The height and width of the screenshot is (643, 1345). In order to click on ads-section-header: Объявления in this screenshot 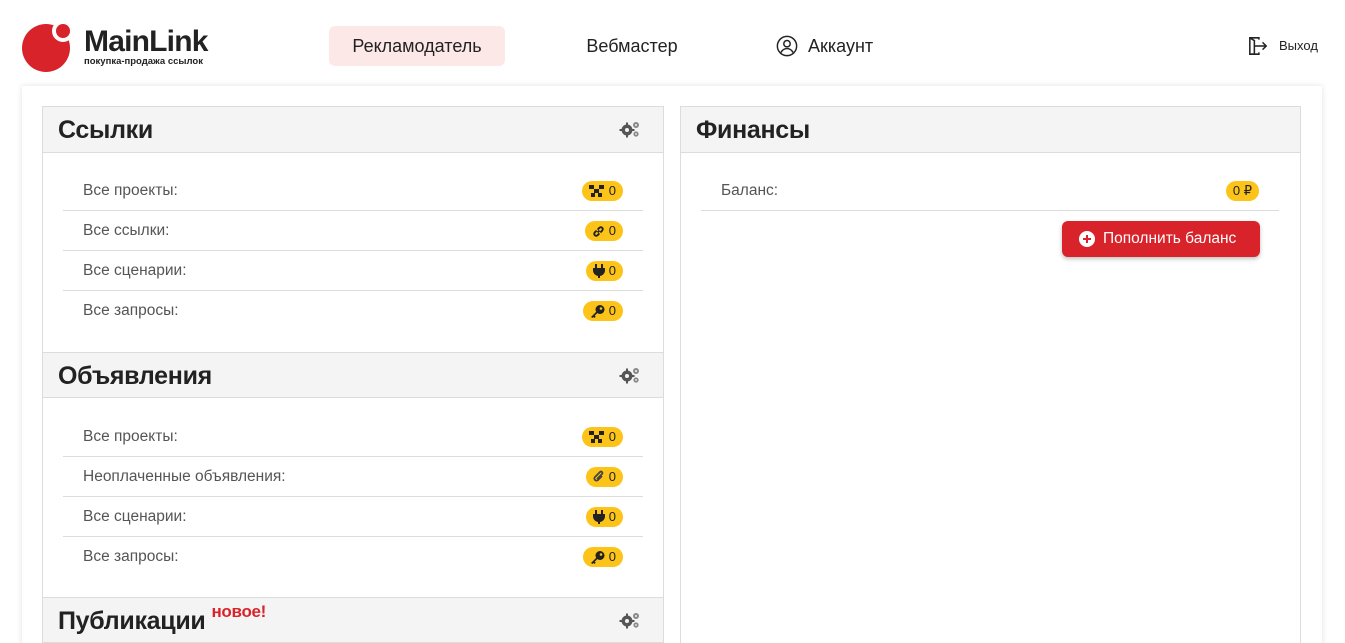, I will do `click(353, 375)`.